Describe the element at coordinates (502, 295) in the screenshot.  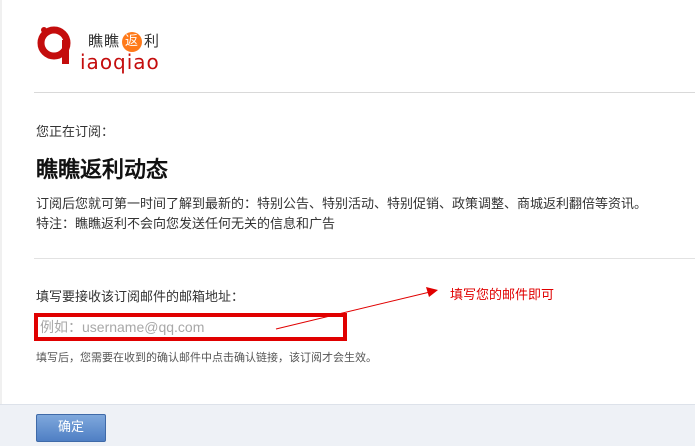
I see `annotation-text: 填写您的邮件即可` at that location.